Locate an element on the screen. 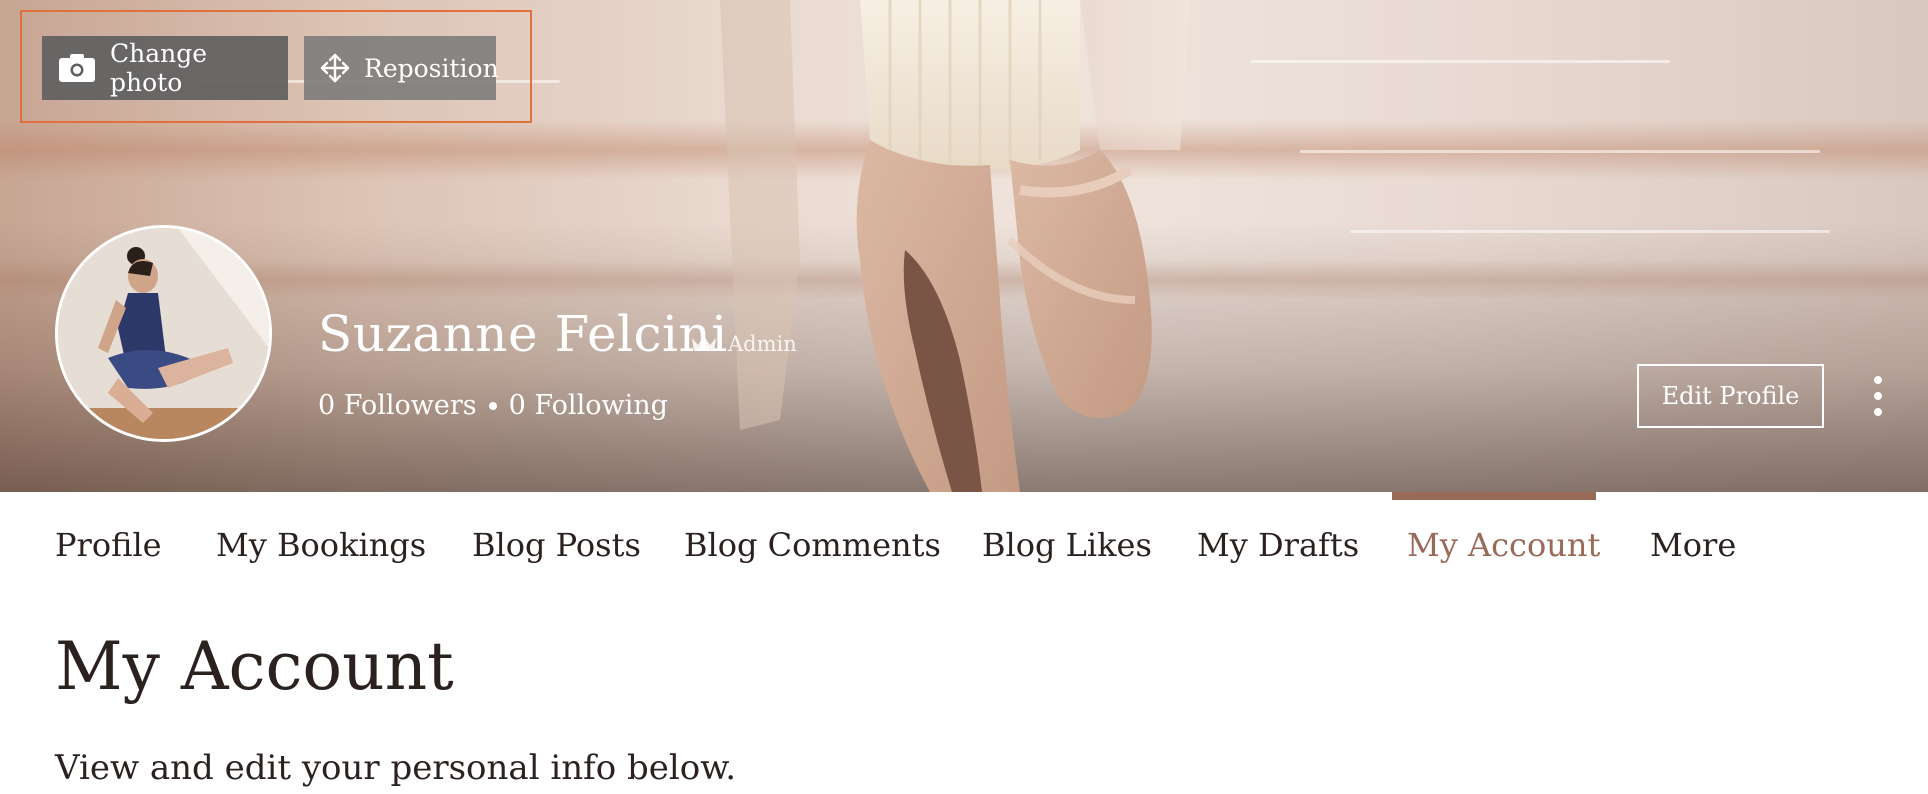  reposition-button: Reposition is located at coordinates (401, 68).